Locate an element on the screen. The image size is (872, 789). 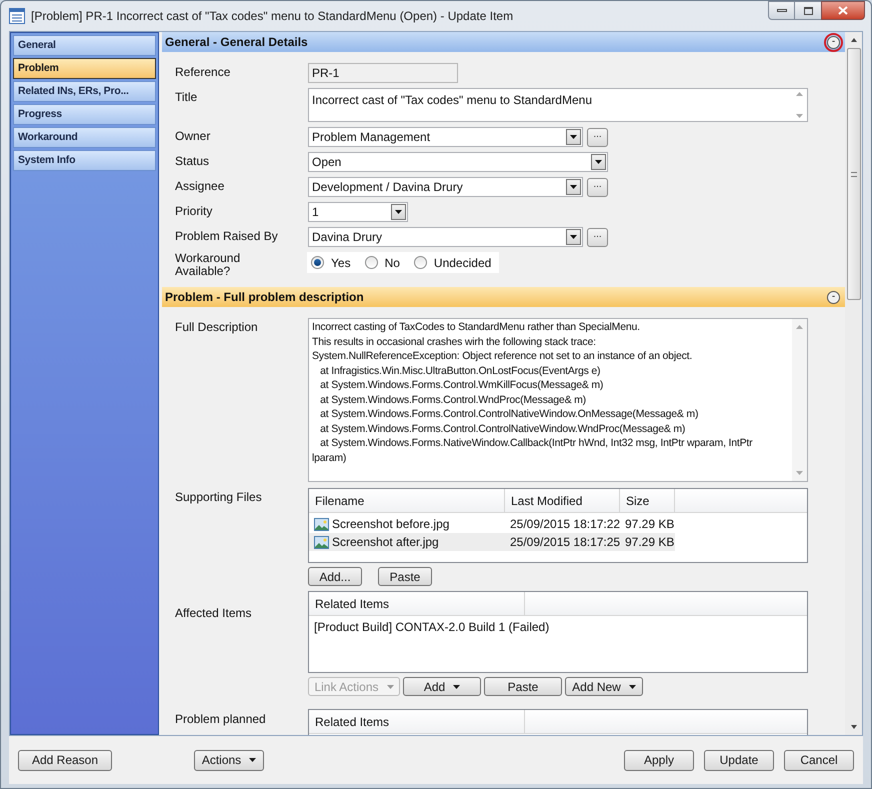
table-cell-text: Screenshot before.jpg is located at coordinates (391, 524).